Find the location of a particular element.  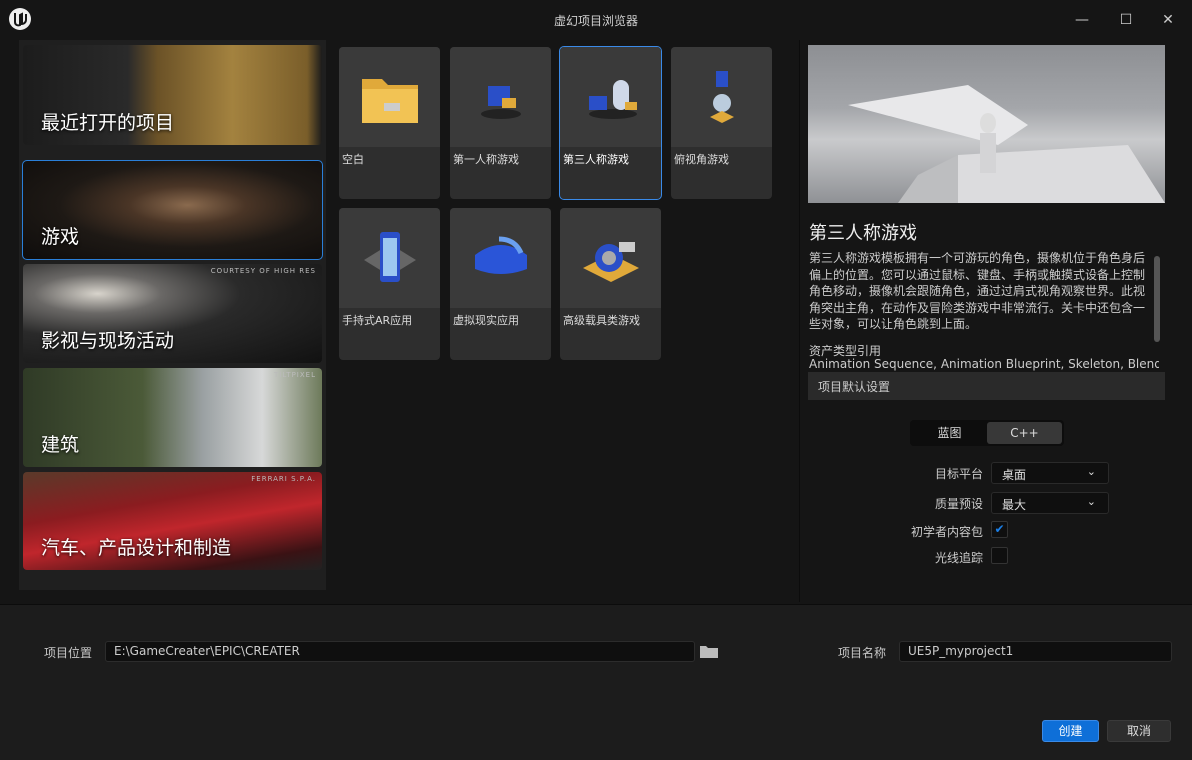

first-person-icon is located at coordinates (500, 102).